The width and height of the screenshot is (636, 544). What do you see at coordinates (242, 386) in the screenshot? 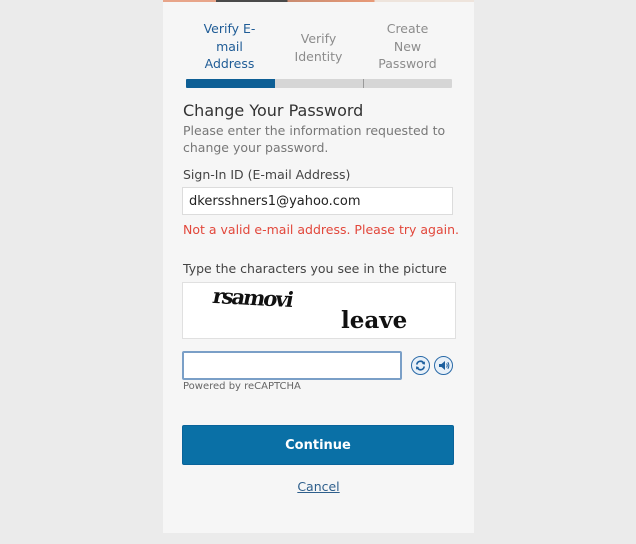
I see `recaptcha-attribution: Powered by reCAPTCHA` at bounding box center [242, 386].